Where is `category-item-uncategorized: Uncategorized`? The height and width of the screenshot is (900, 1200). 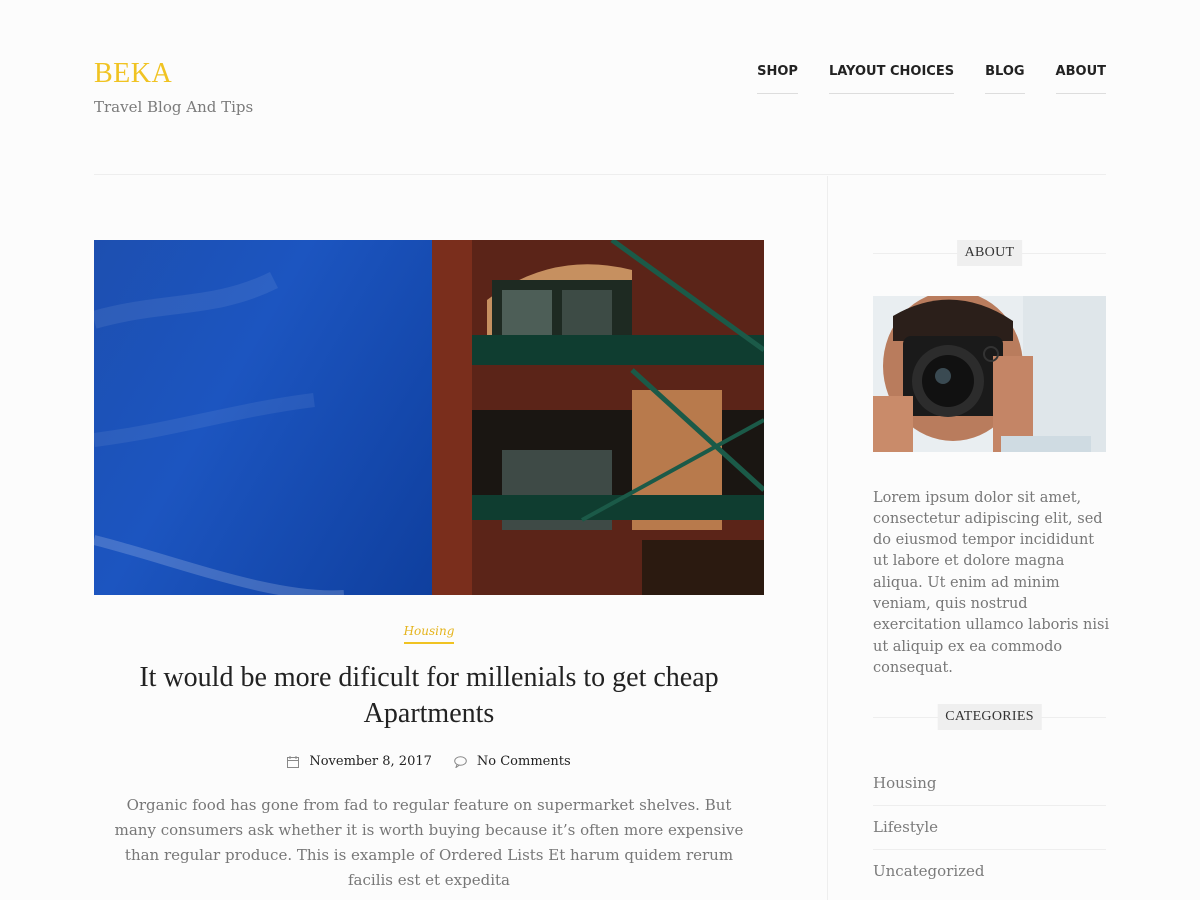 category-item-uncategorized: Uncategorized is located at coordinates (989, 872).